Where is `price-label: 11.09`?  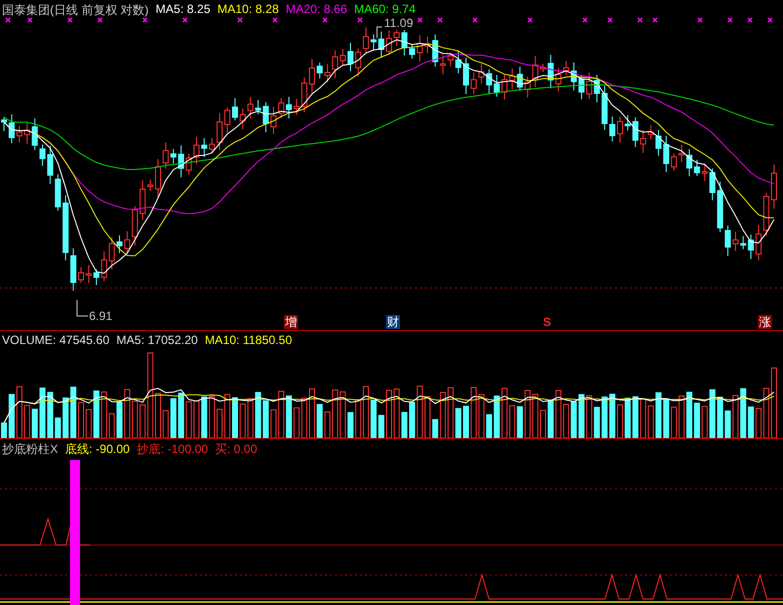
price-label: 11.09 is located at coordinates (399, 23).